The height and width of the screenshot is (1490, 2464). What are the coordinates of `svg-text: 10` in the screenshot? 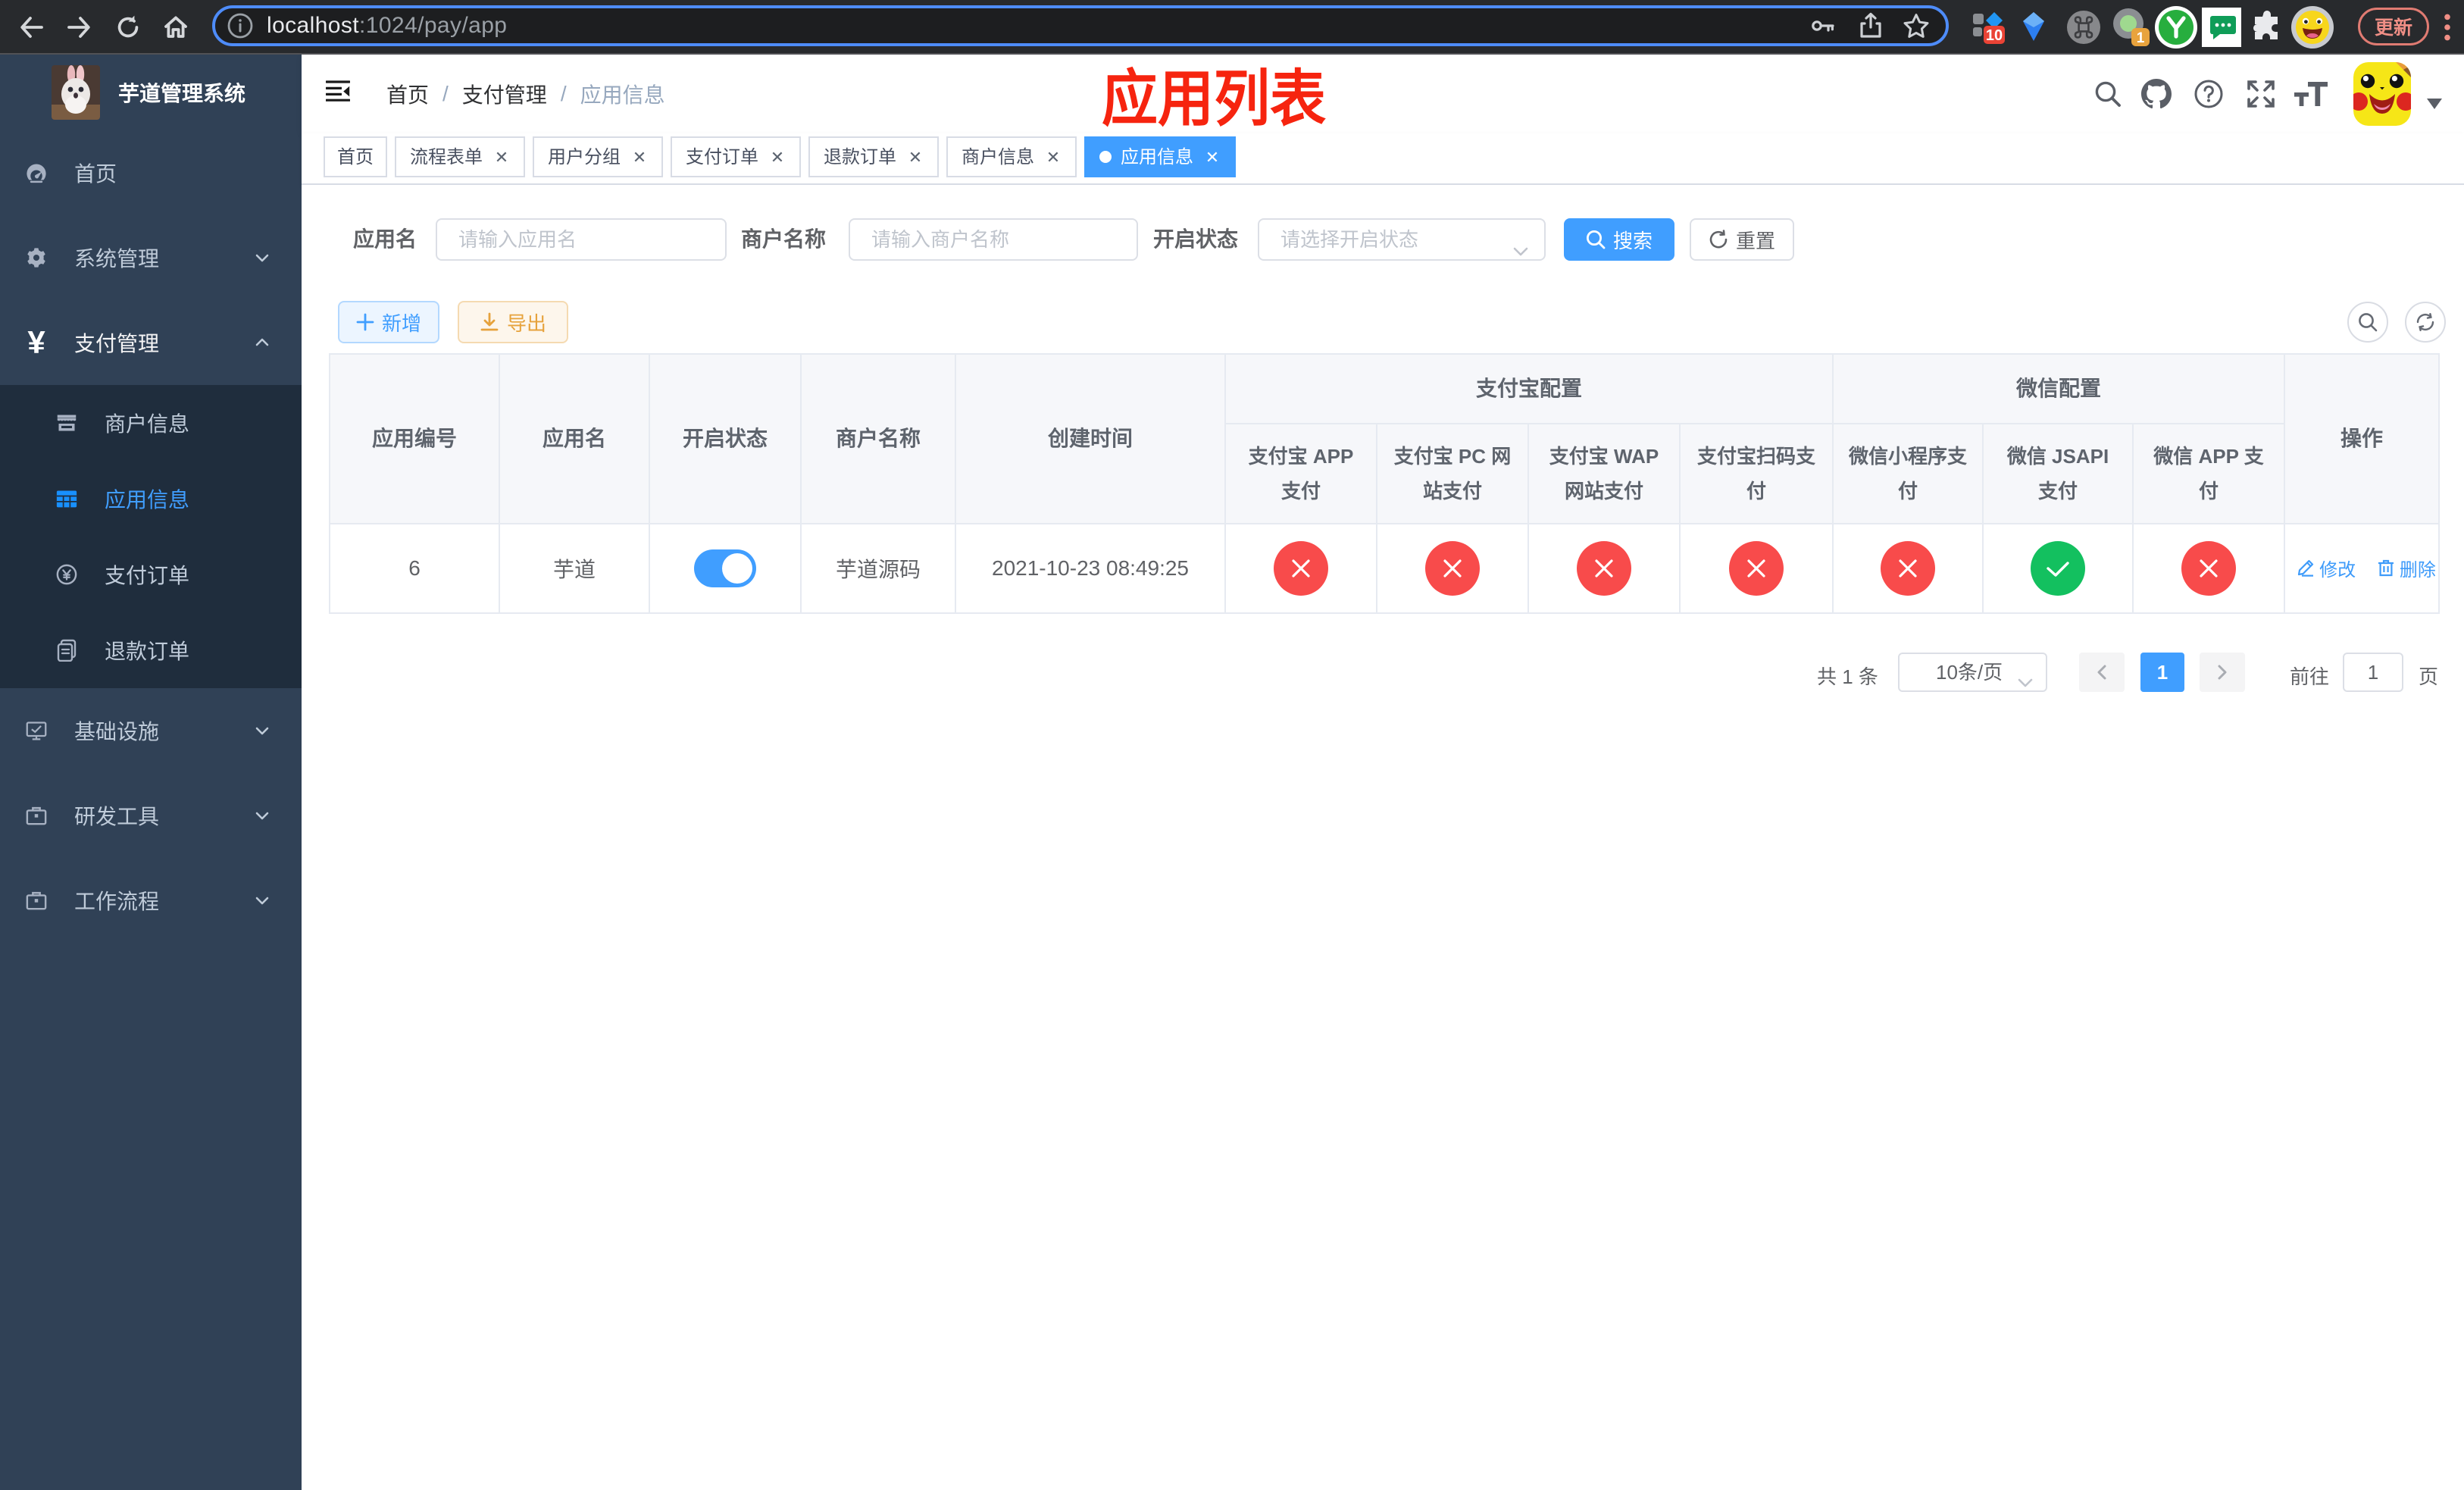 It's located at (1994, 36).